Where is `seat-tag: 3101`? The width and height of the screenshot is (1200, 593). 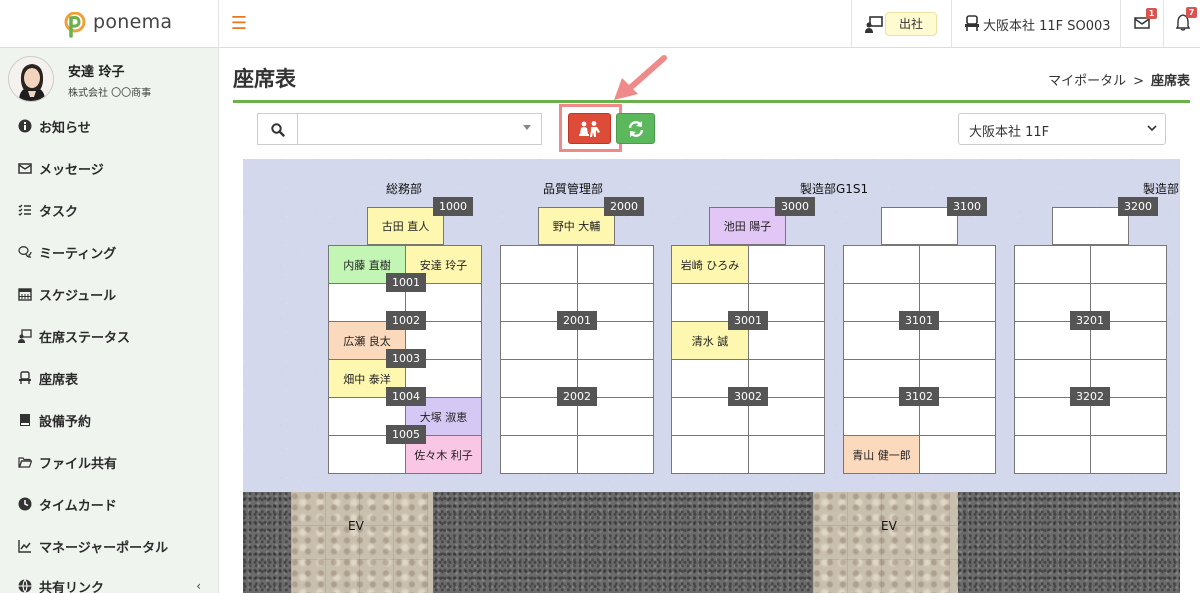
seat-tag: 3101 is located at coordinates (919, 320).